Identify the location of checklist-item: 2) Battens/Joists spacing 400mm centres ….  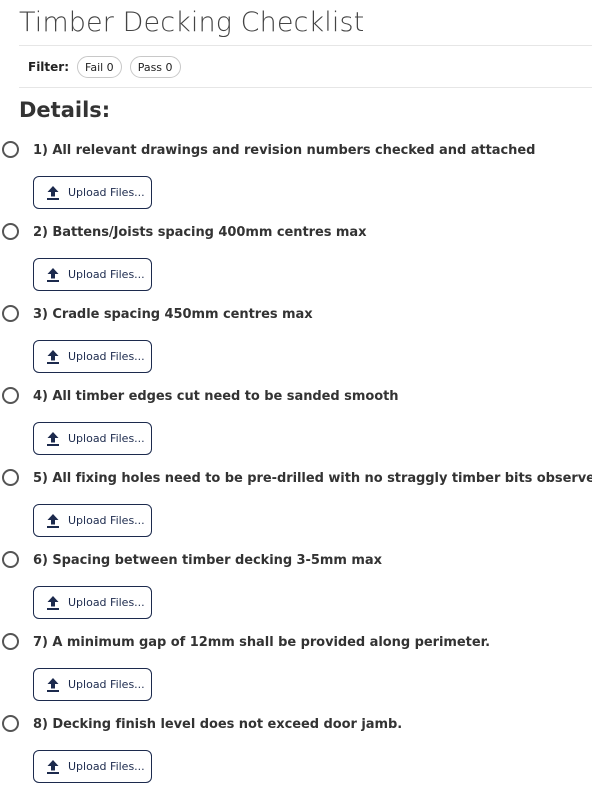
(286, 255).